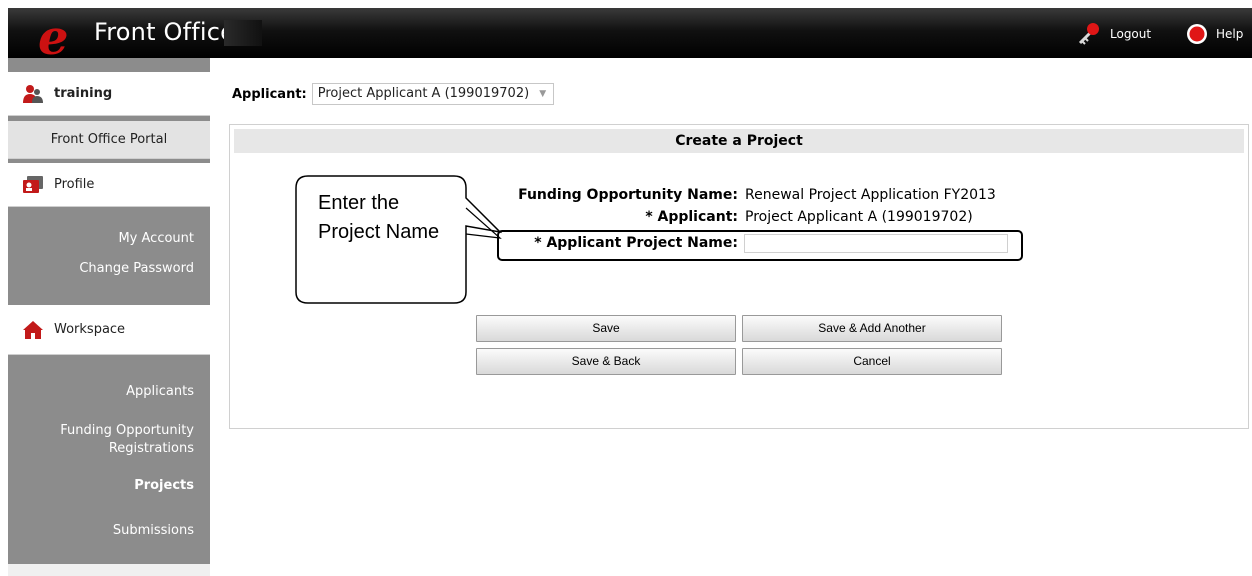 This screenshot has height=576, width=1252. I want to click on save-back-button: Save & Back, so click(606, 361).